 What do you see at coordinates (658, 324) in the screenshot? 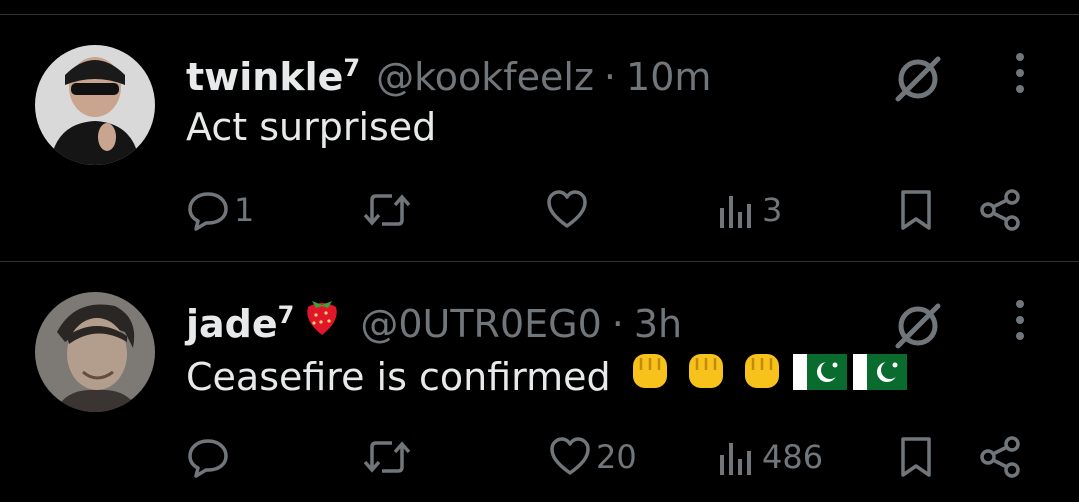
I see `timestamp: 3h` at bounding box center [658, 324].